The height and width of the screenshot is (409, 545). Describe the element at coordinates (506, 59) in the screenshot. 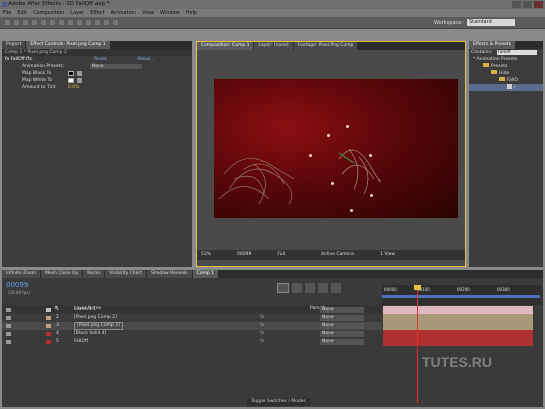

I see `tree-item: * Animation Presets` at that location.